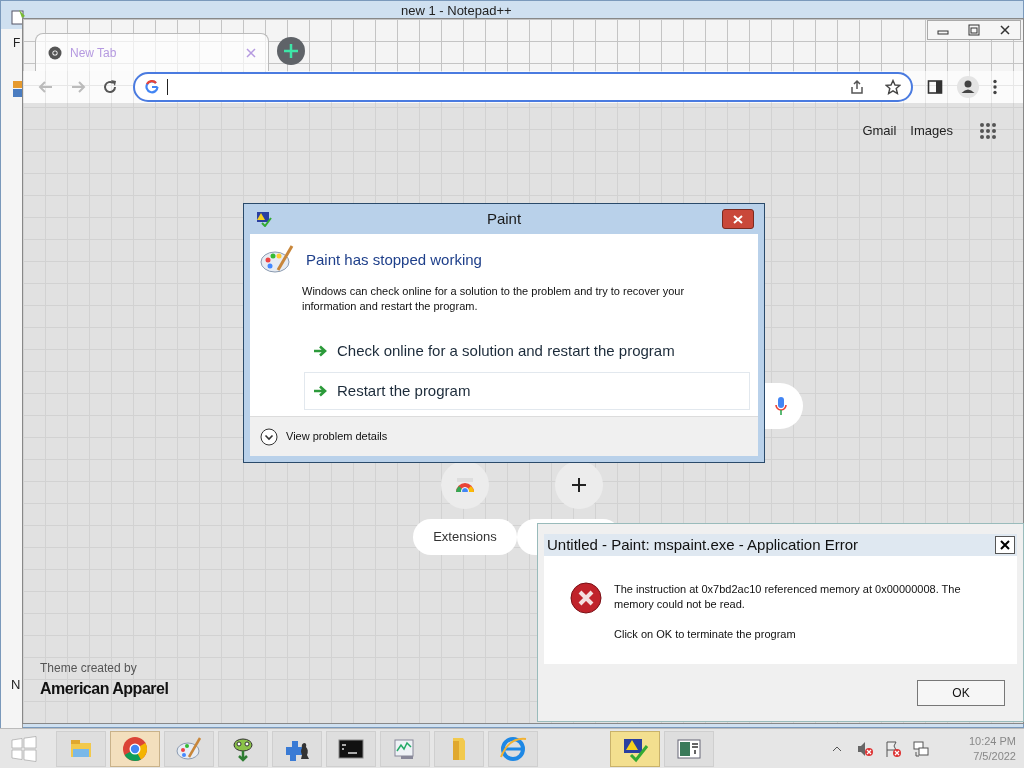 This screenshot has width=1024, height=768. What do you see at coordinates (89, 668) in the screenshot?
I see `theme-credit: Theme created by` at bounding box center [89, 668].